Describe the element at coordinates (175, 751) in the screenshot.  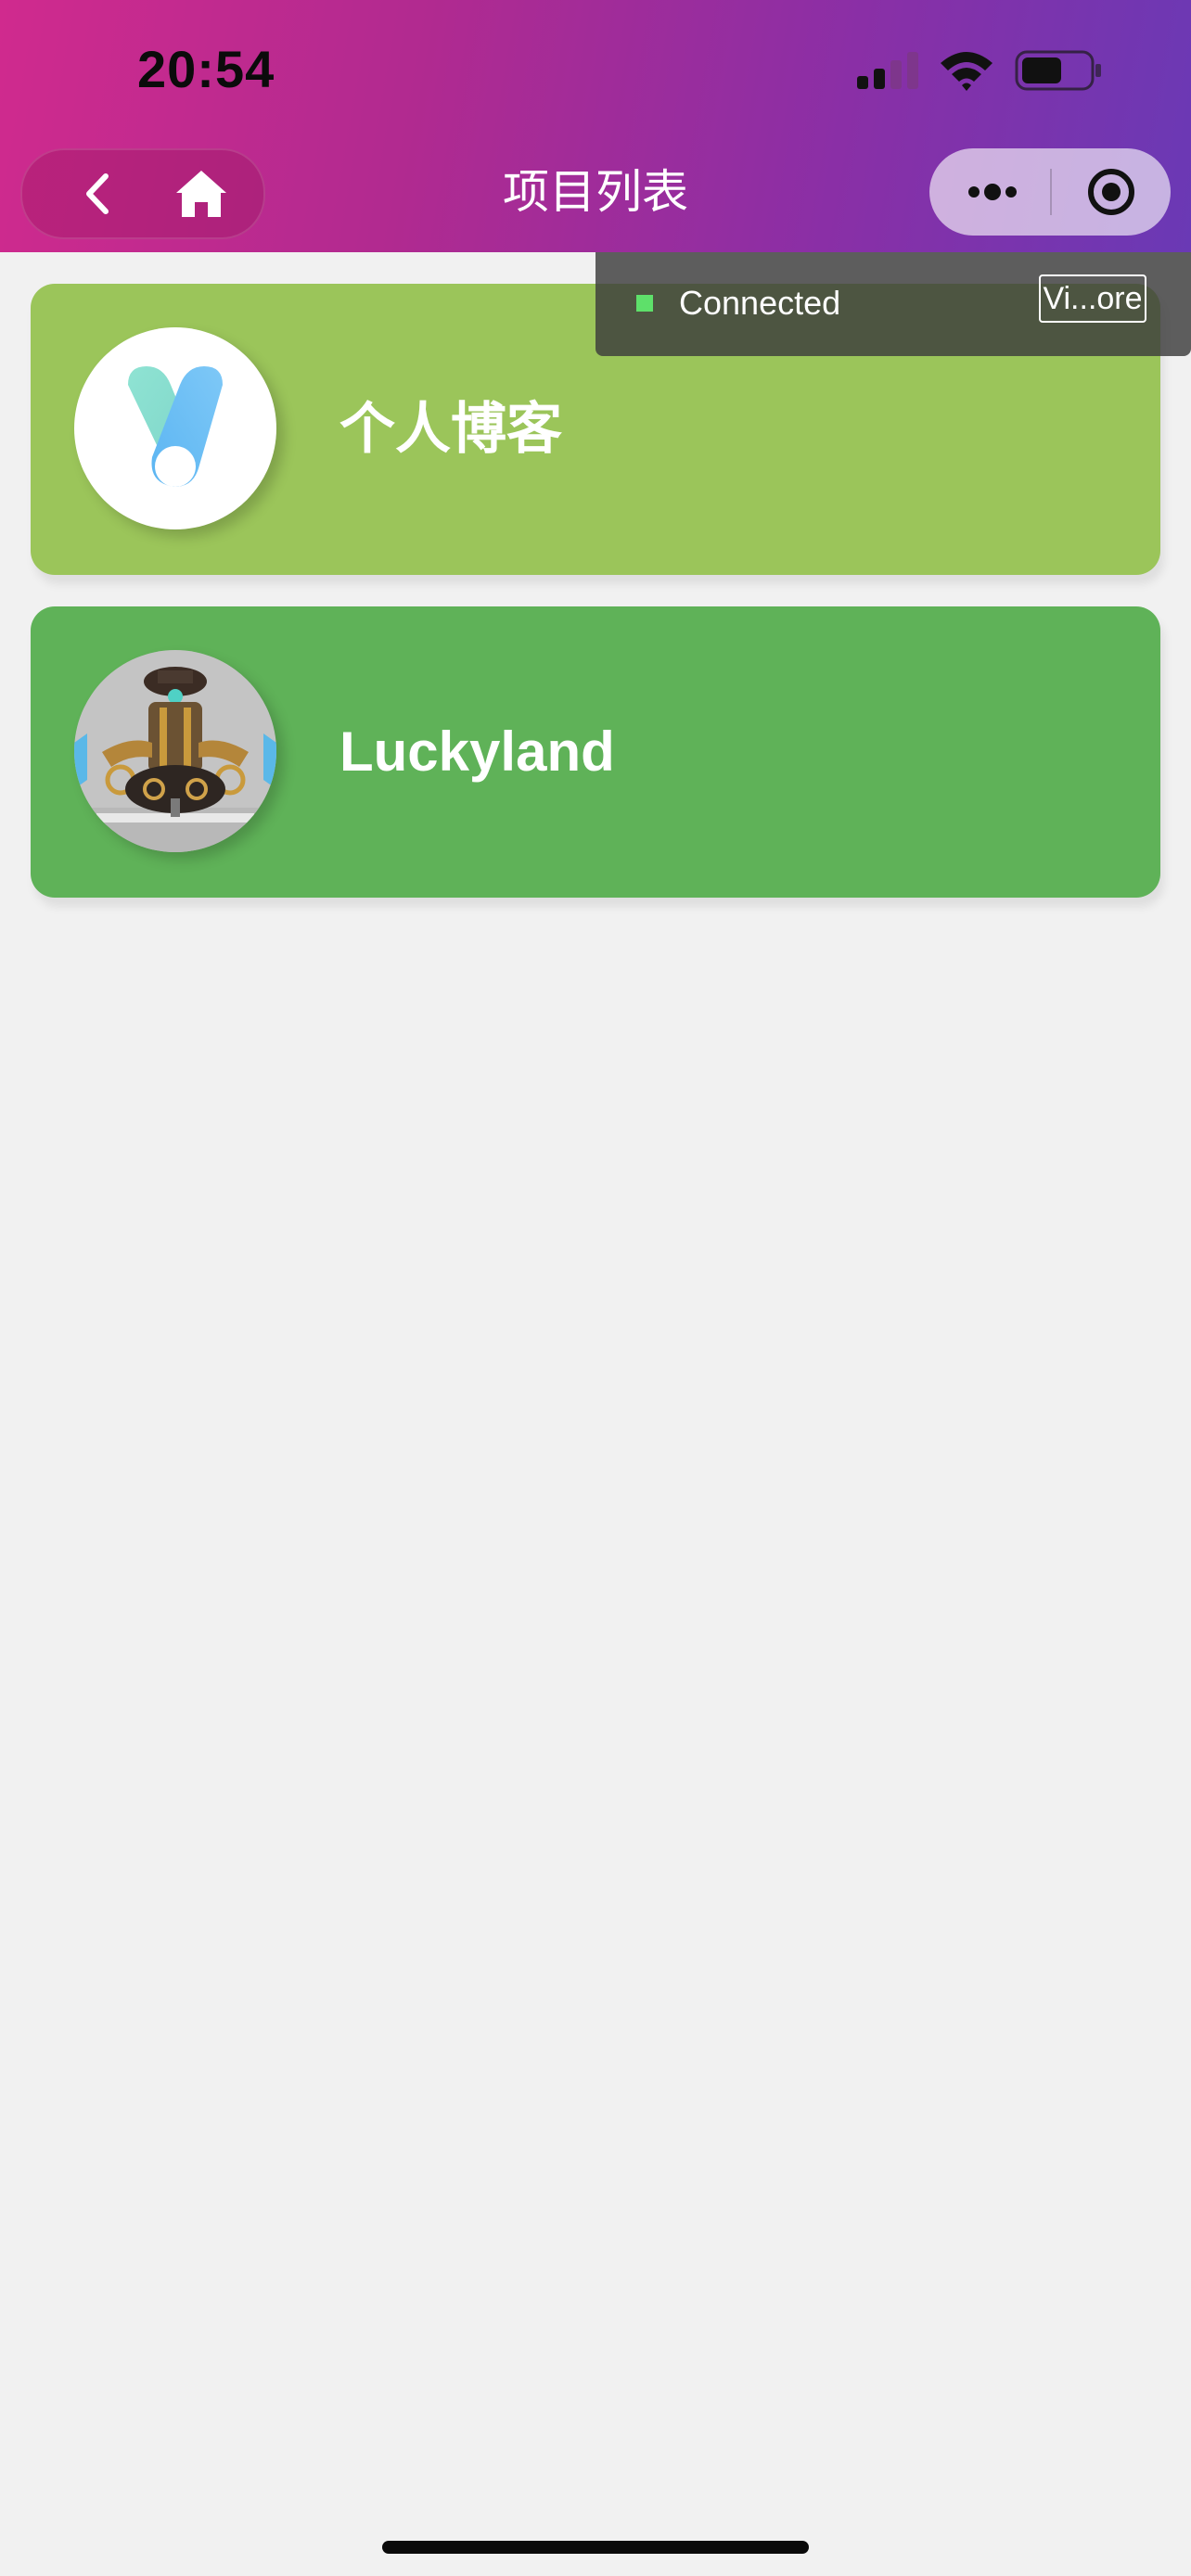
I see `steampunk-robot-avatar` at that location.